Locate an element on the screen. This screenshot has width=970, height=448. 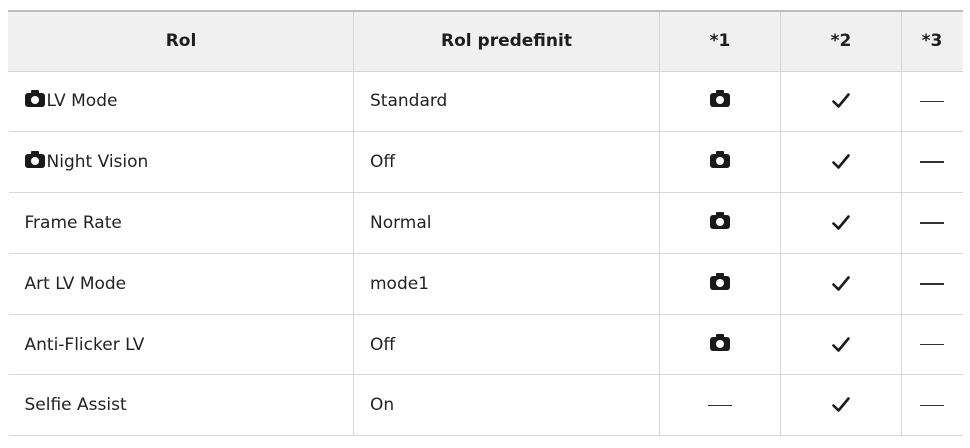
default-cell: Standard is located at coordinates (506, 101).